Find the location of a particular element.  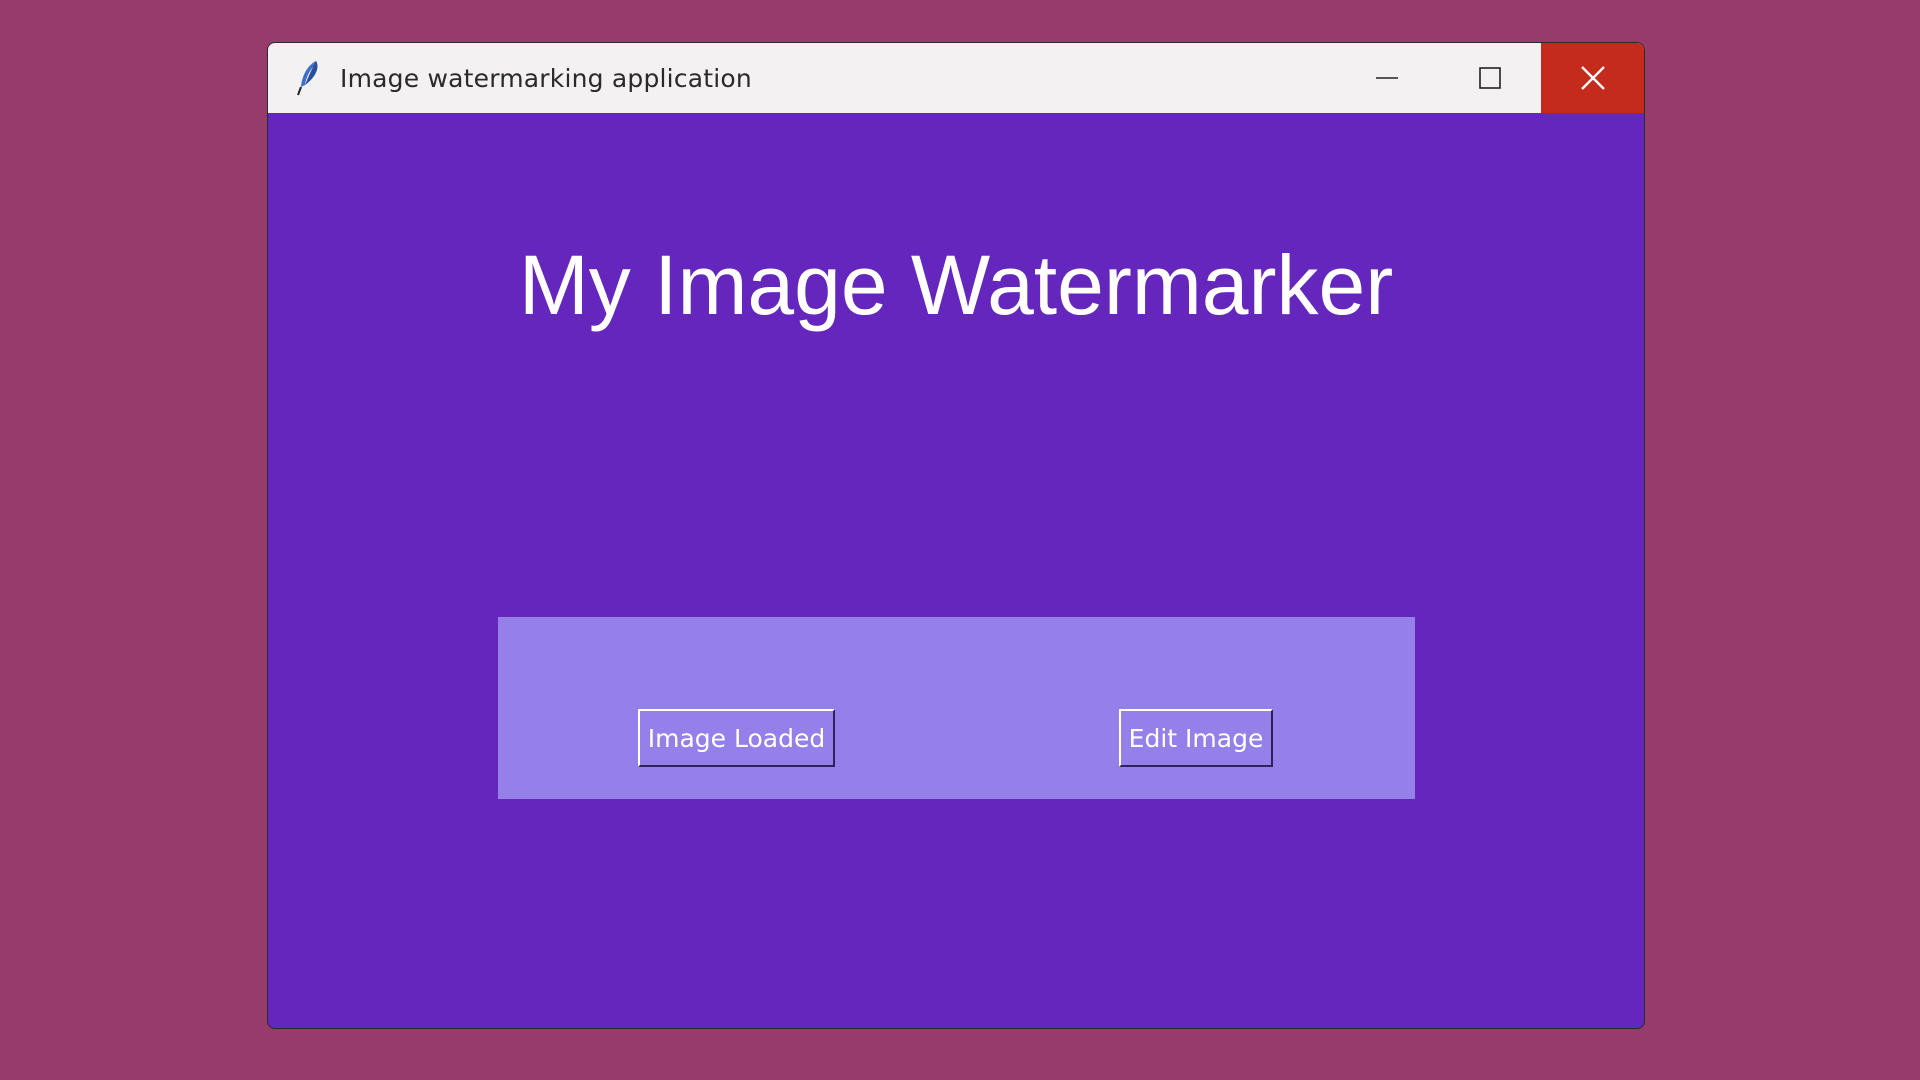

image-loaded-button: Image Loaded is located at coordinates (736, 738).